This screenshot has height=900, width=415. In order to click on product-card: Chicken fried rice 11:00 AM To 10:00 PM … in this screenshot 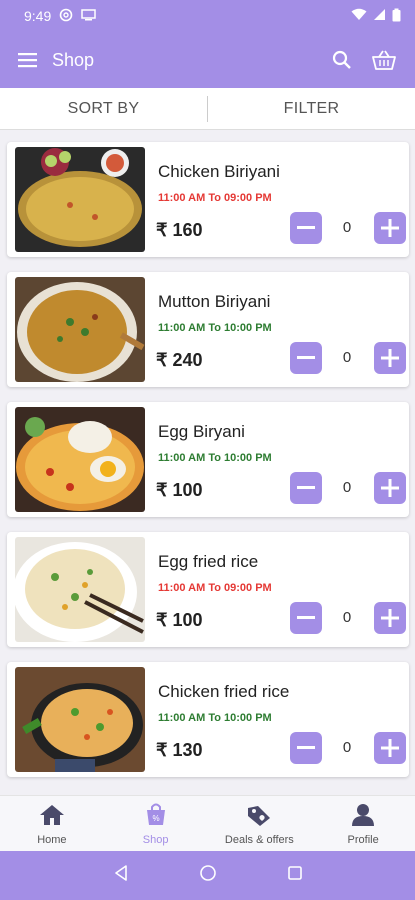, I will do `click(208, 719)`.